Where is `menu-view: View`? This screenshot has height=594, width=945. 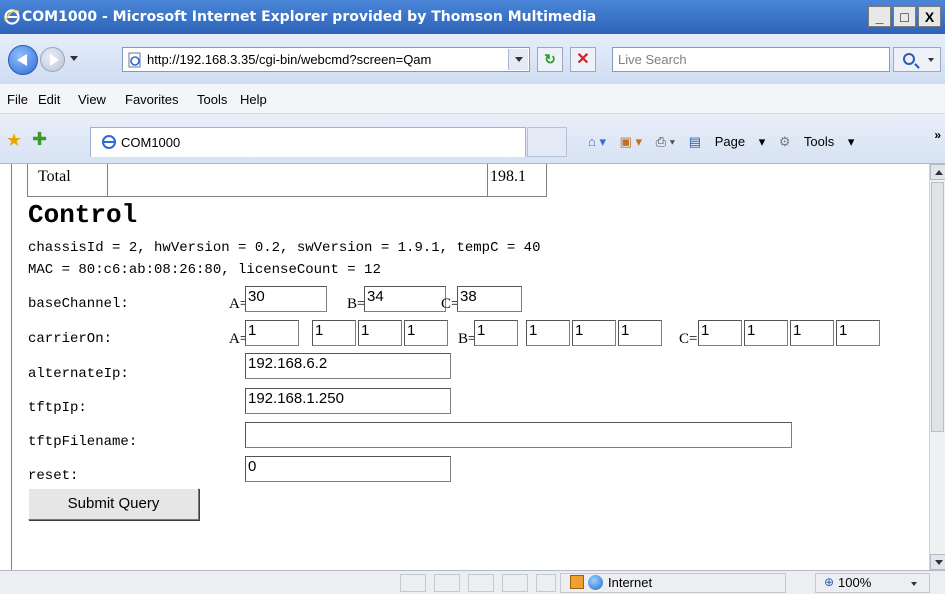
menu-view: View is located at coordinates (92, 99).